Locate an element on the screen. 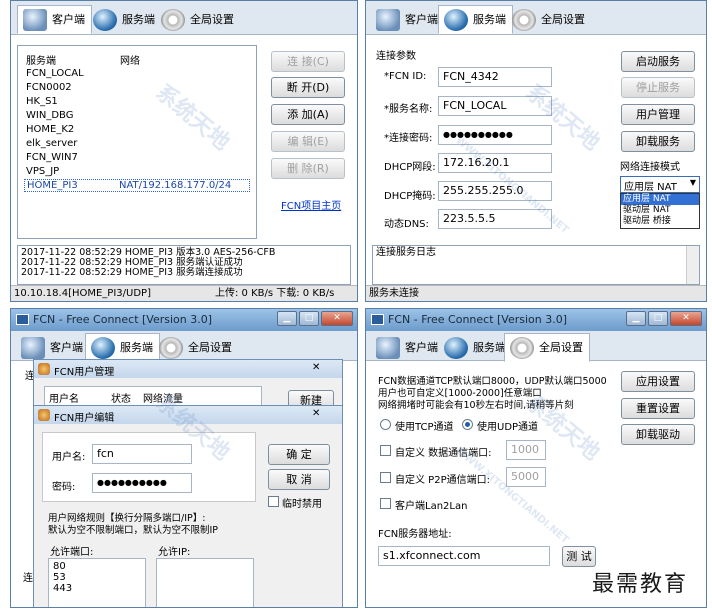 The image size is (712, 612). selected-server-name: HOME_PI3 is located at coordinates (52, 185).